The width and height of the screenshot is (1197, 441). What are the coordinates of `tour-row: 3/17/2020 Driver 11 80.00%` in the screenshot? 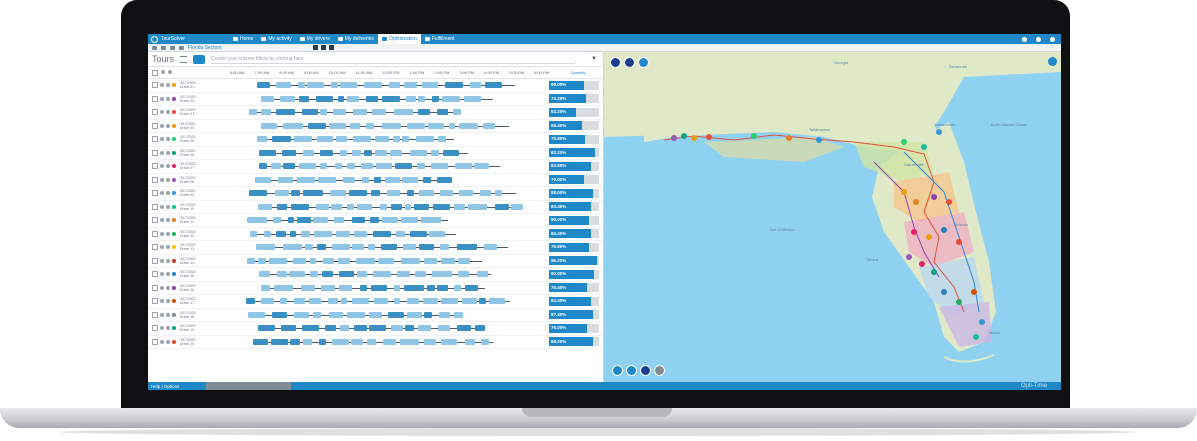 It's located at (375, 221).